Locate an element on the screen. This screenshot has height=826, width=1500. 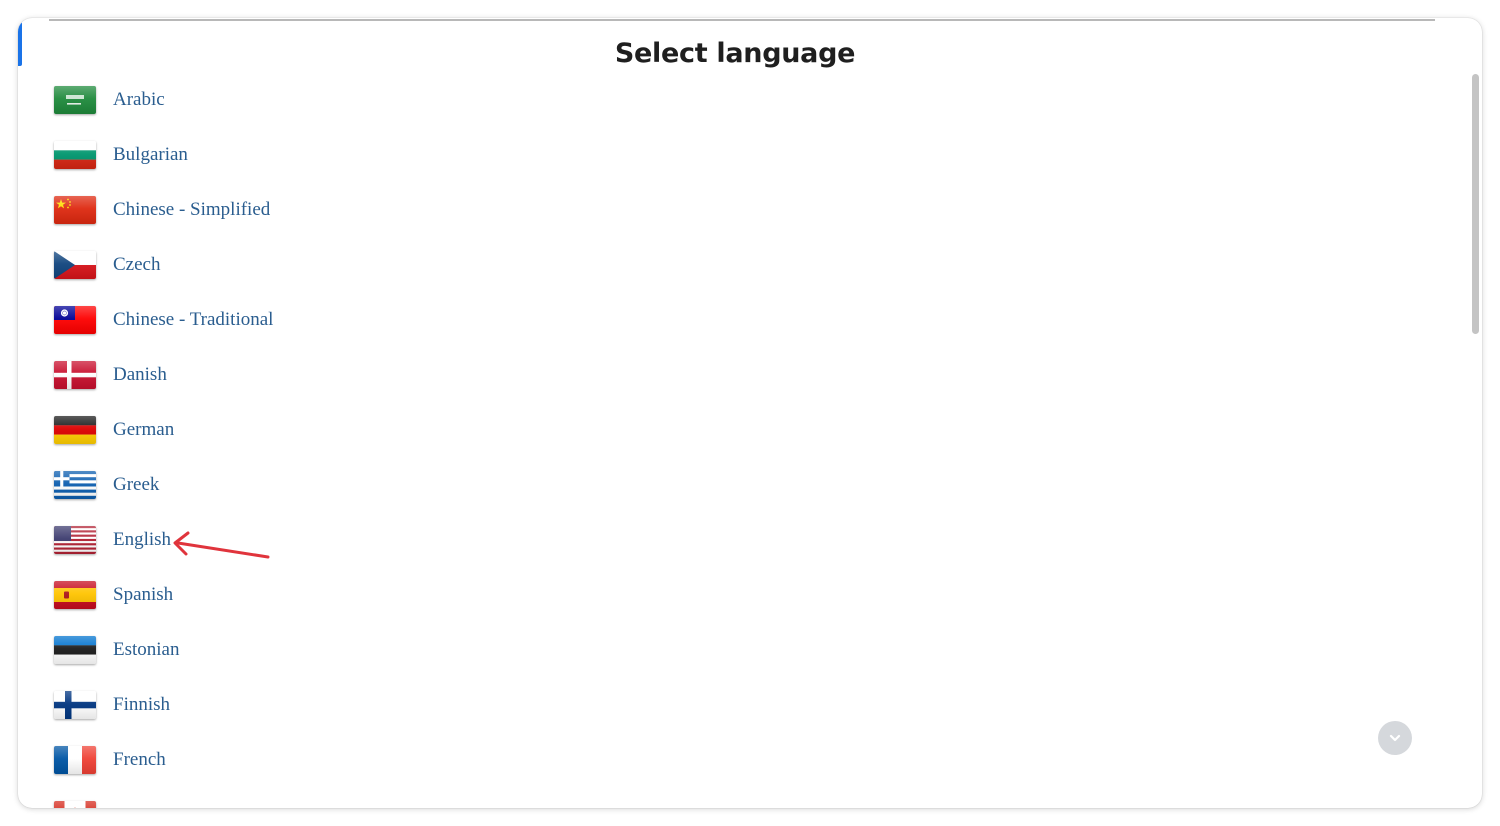
language-label: Spanish is located at coordinates (143, 594).